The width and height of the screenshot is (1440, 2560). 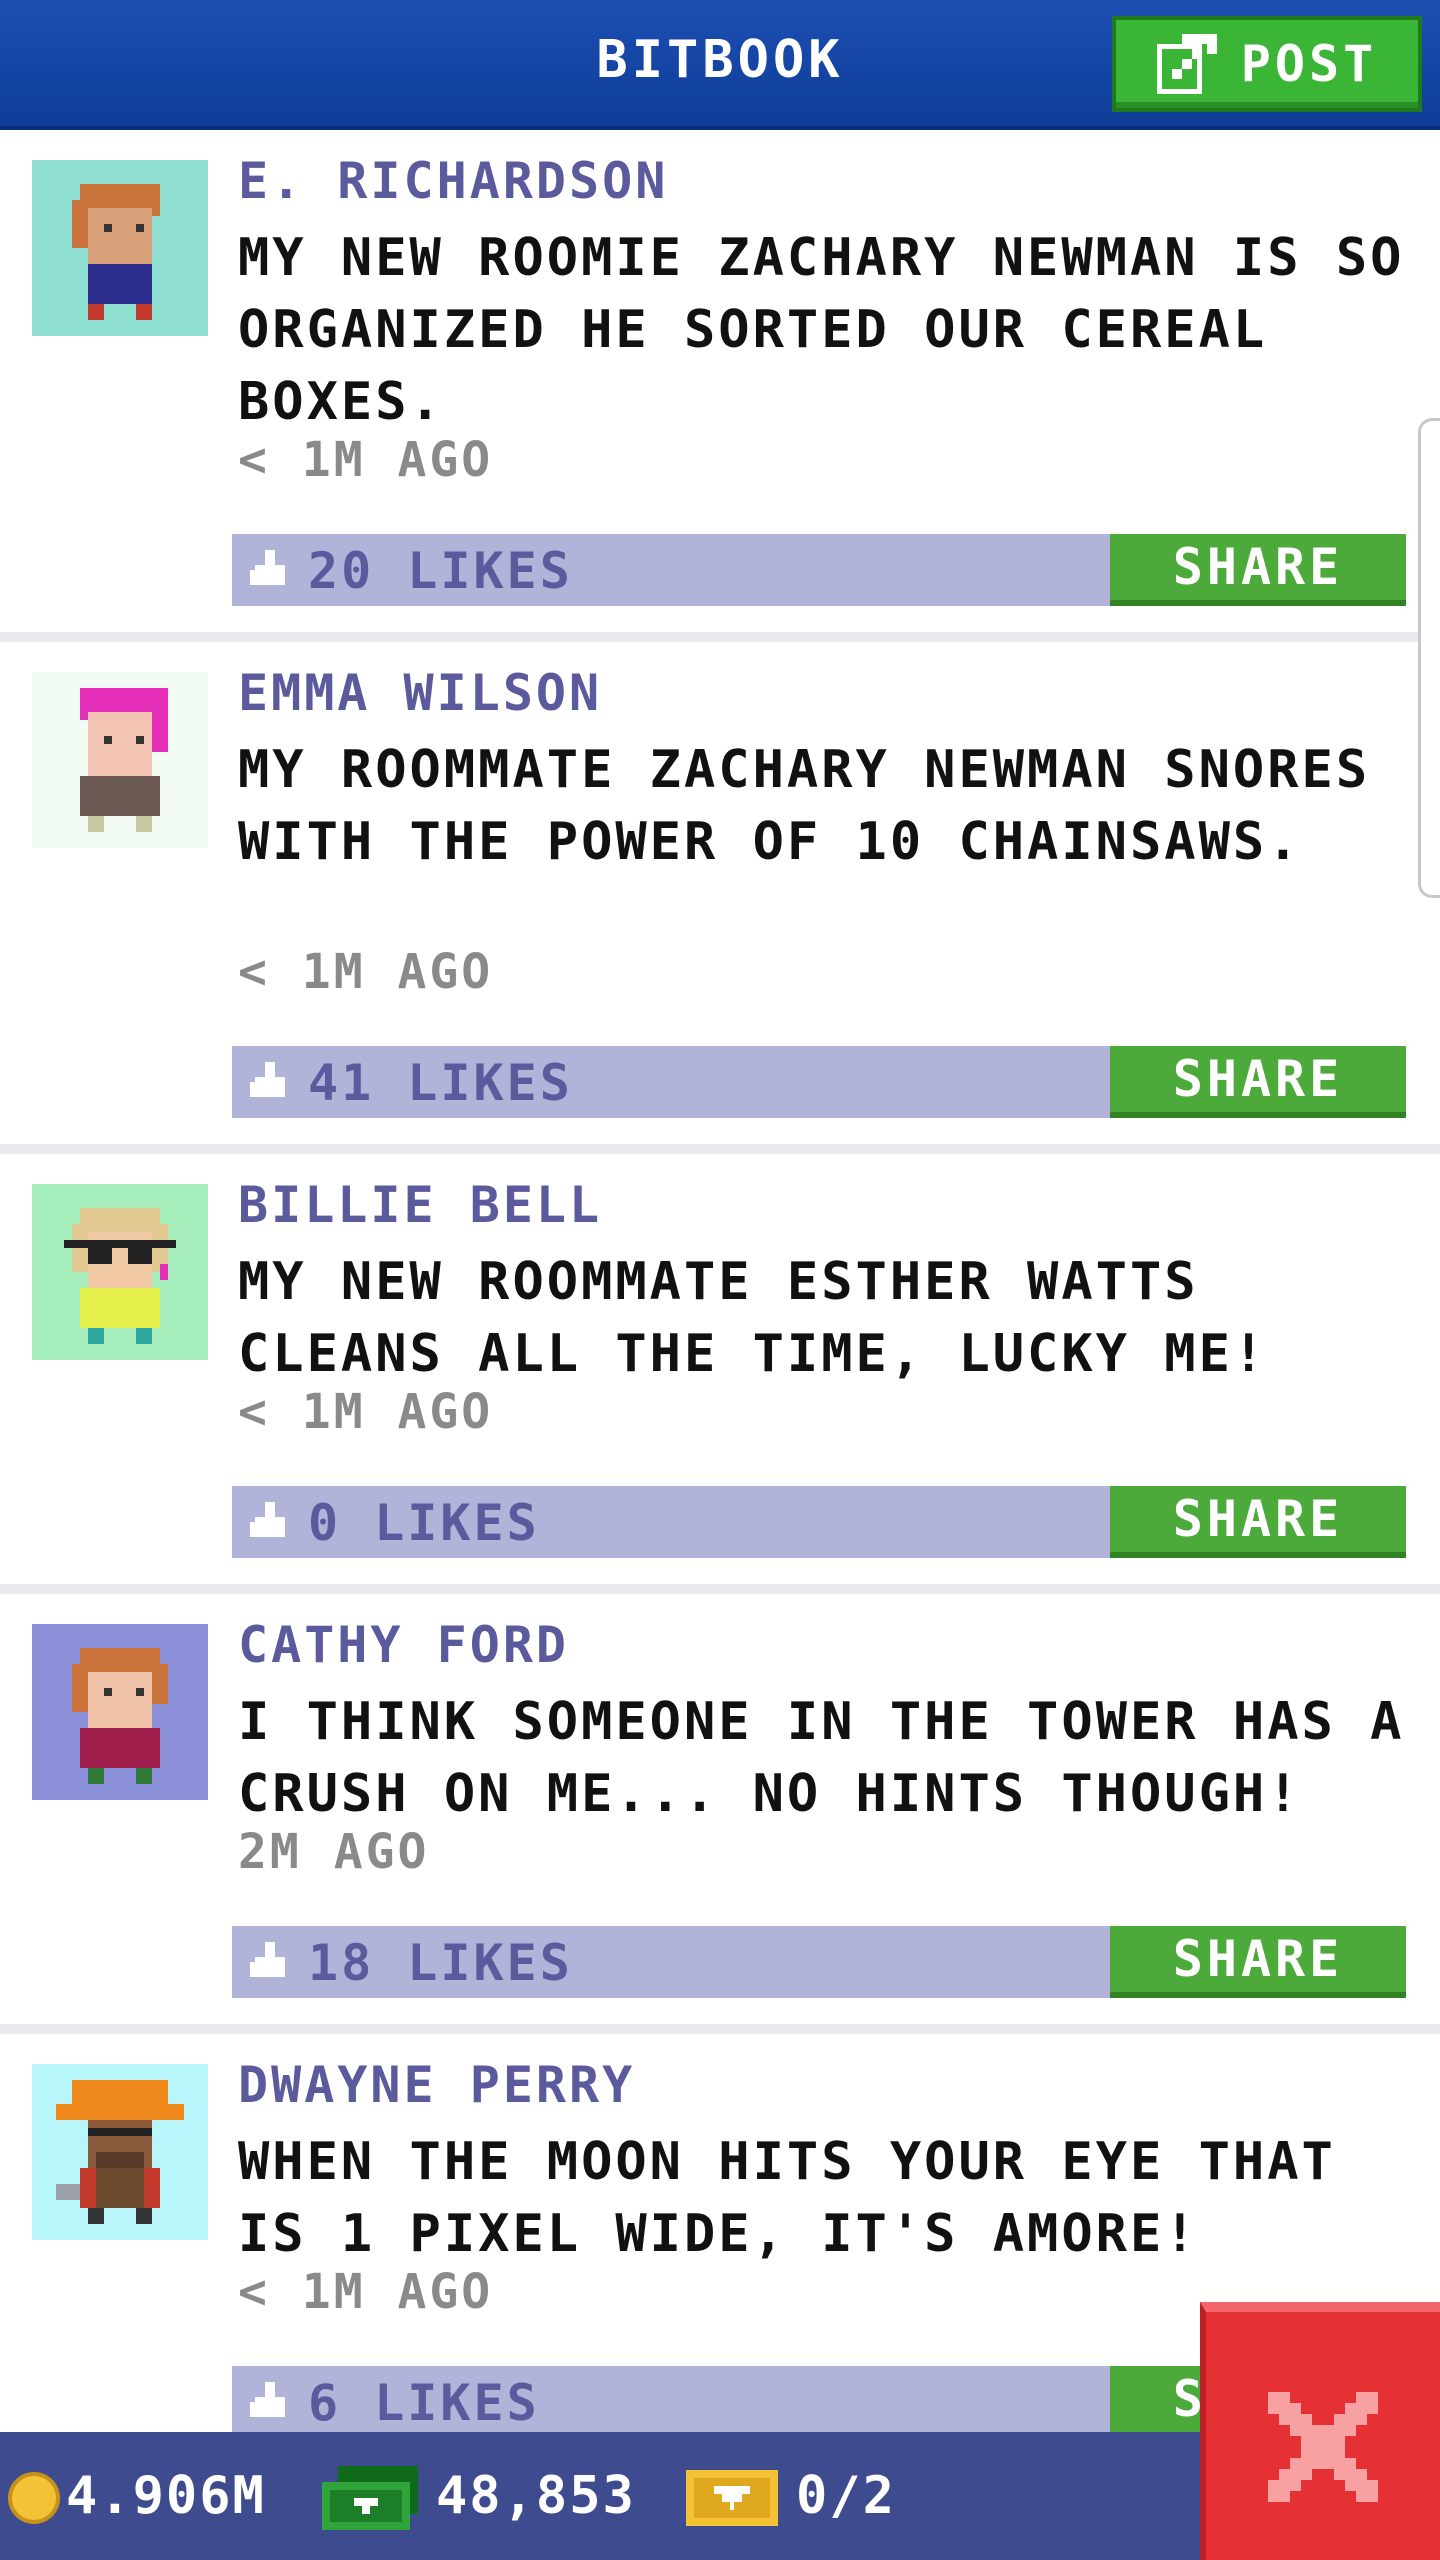 I want to click on post-button-label: POST, so click(x=1309, y=64).